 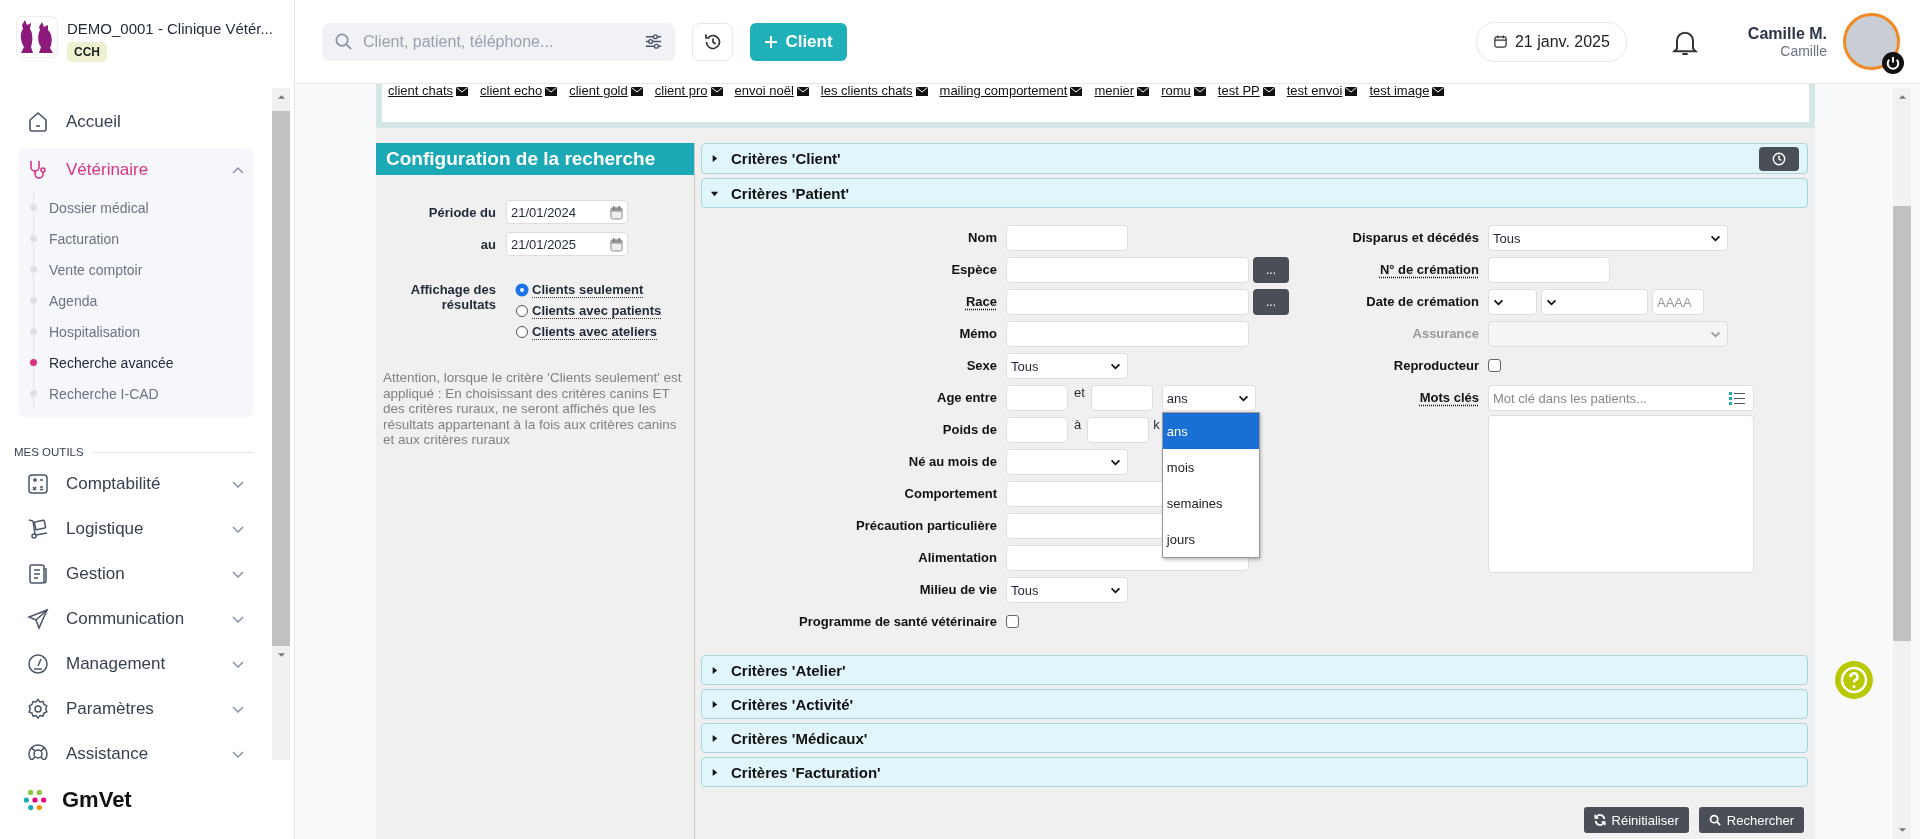 I want to click on nav-item: Accueil, so click(x=136, y=122).